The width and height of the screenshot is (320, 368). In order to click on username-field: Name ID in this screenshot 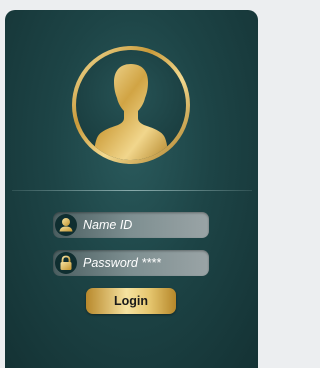, I will do `click(131, 225)`.